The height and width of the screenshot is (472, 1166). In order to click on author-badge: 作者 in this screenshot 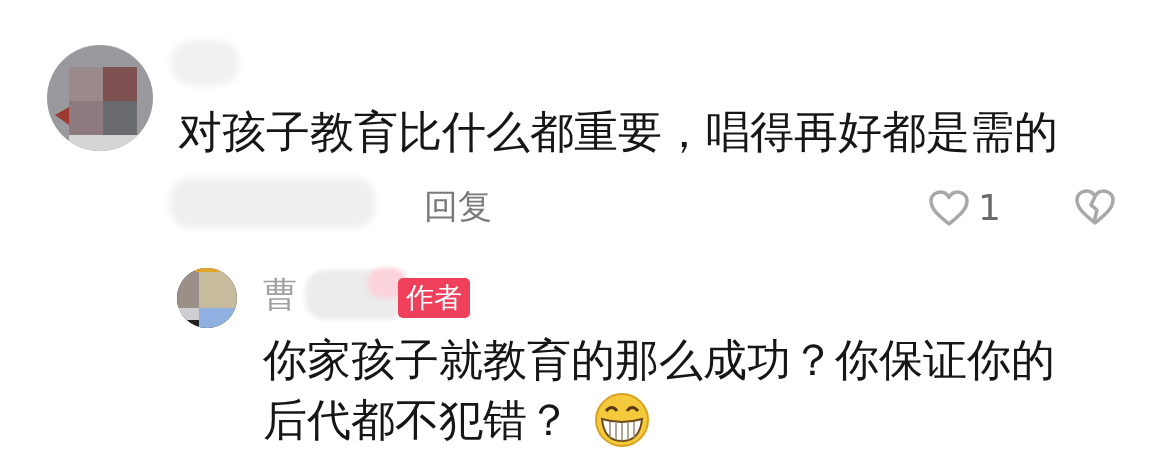, I will do `click(434, 298)`.